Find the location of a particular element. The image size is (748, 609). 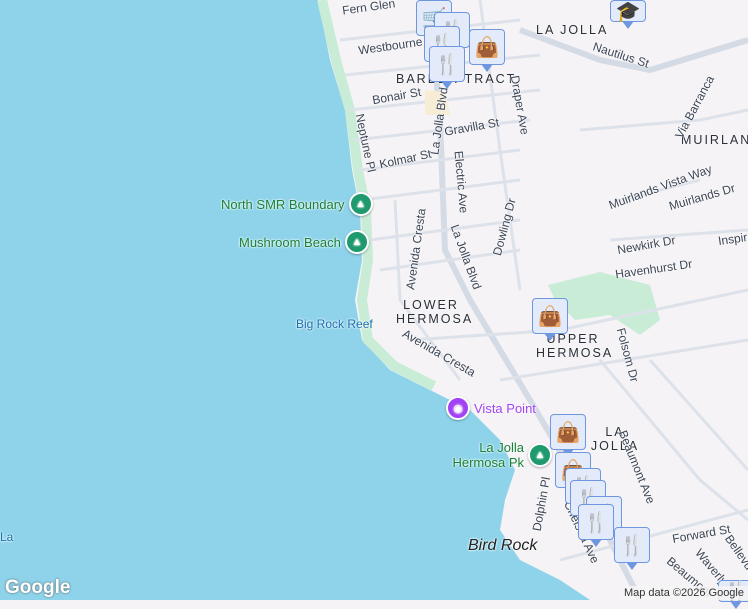

area-lower-hermosa: LOWER HERMOSA is located at coordinates (435, 312).